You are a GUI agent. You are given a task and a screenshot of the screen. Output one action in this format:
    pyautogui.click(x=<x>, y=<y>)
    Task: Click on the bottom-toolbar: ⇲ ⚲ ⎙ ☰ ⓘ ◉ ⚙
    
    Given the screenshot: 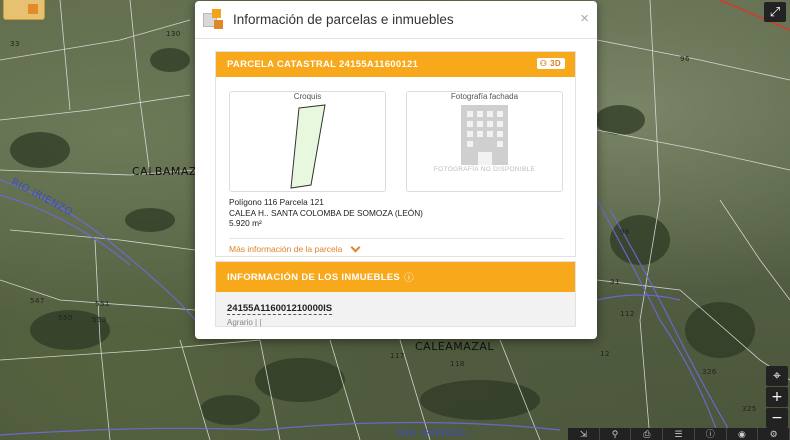 What is the action you would take?
    pyautogui.click(x=679, y=434)
    